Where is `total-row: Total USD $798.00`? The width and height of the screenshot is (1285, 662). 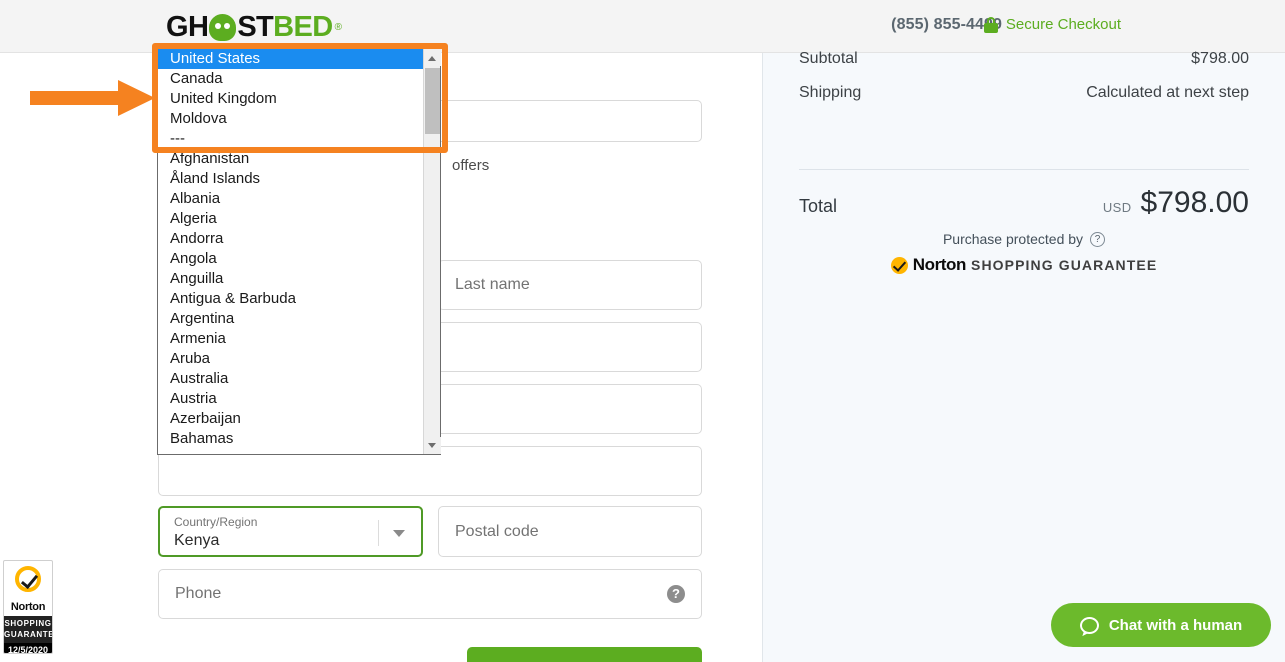
total-row: Total USD $798.00 is located at coordinates (1024, 203).